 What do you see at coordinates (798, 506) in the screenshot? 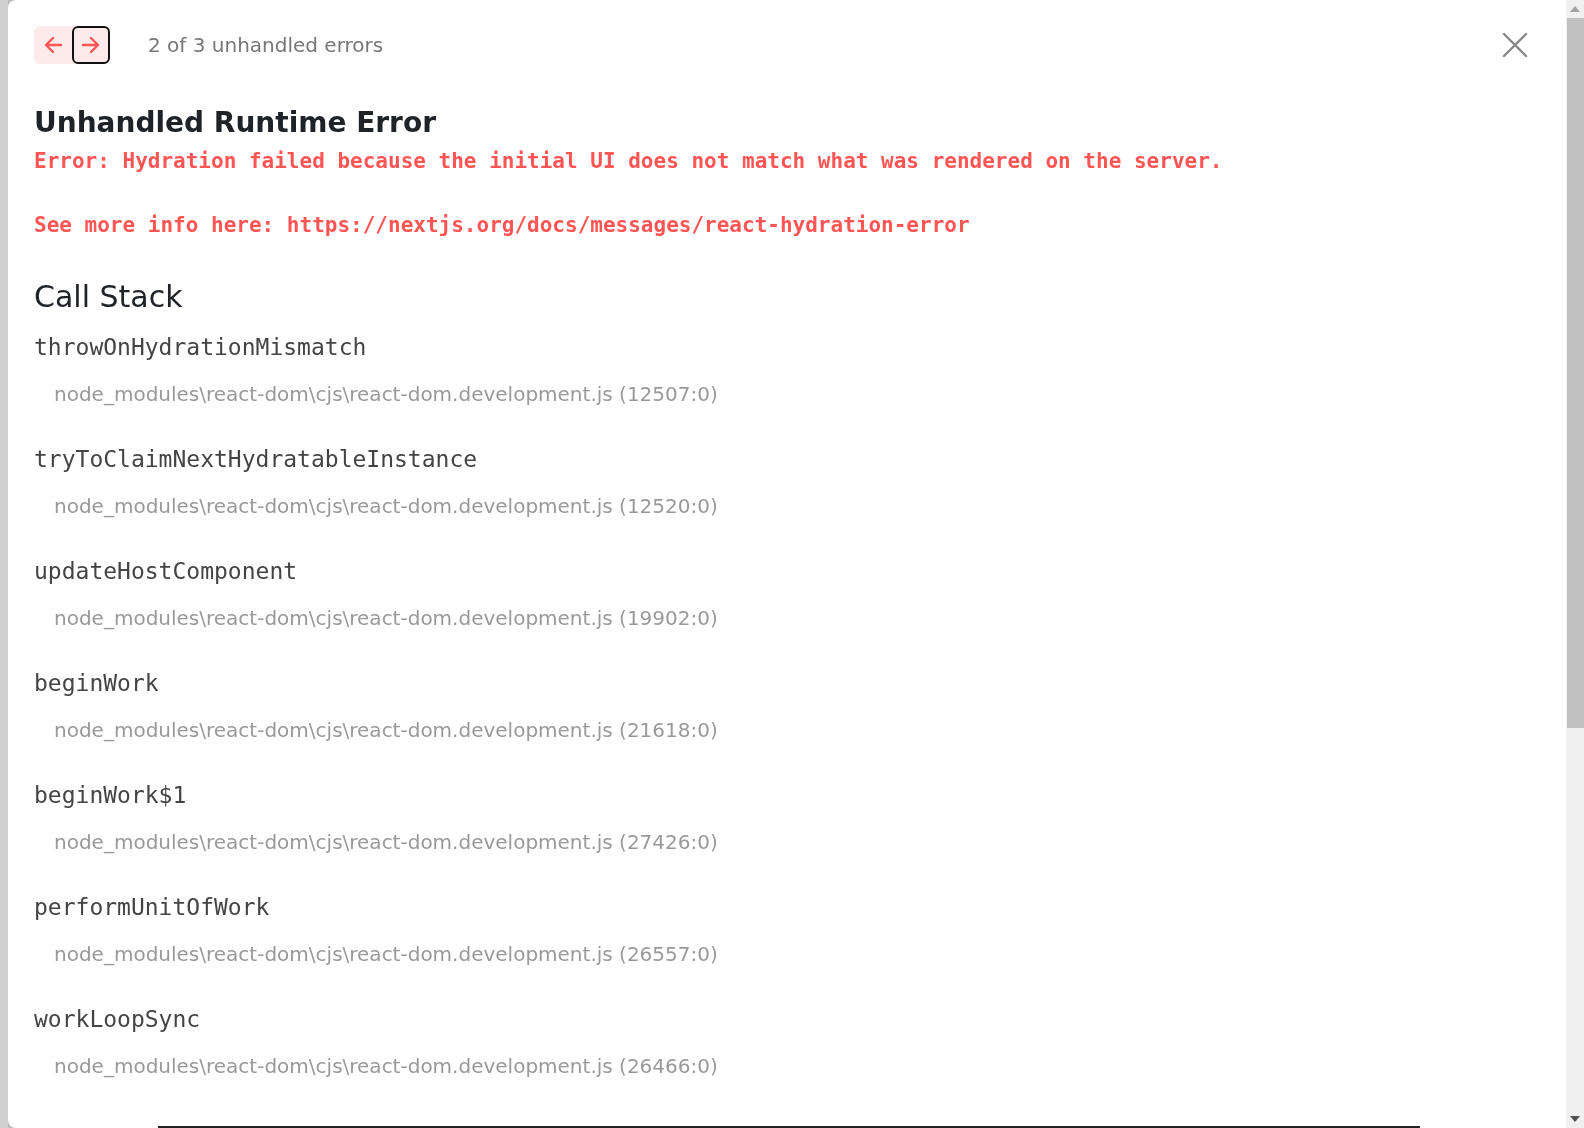
I see `stack-frame-location: node_modules\react-dom\cjs\react-dom.development.js (12520:0)` at bounding box center [798, 506].